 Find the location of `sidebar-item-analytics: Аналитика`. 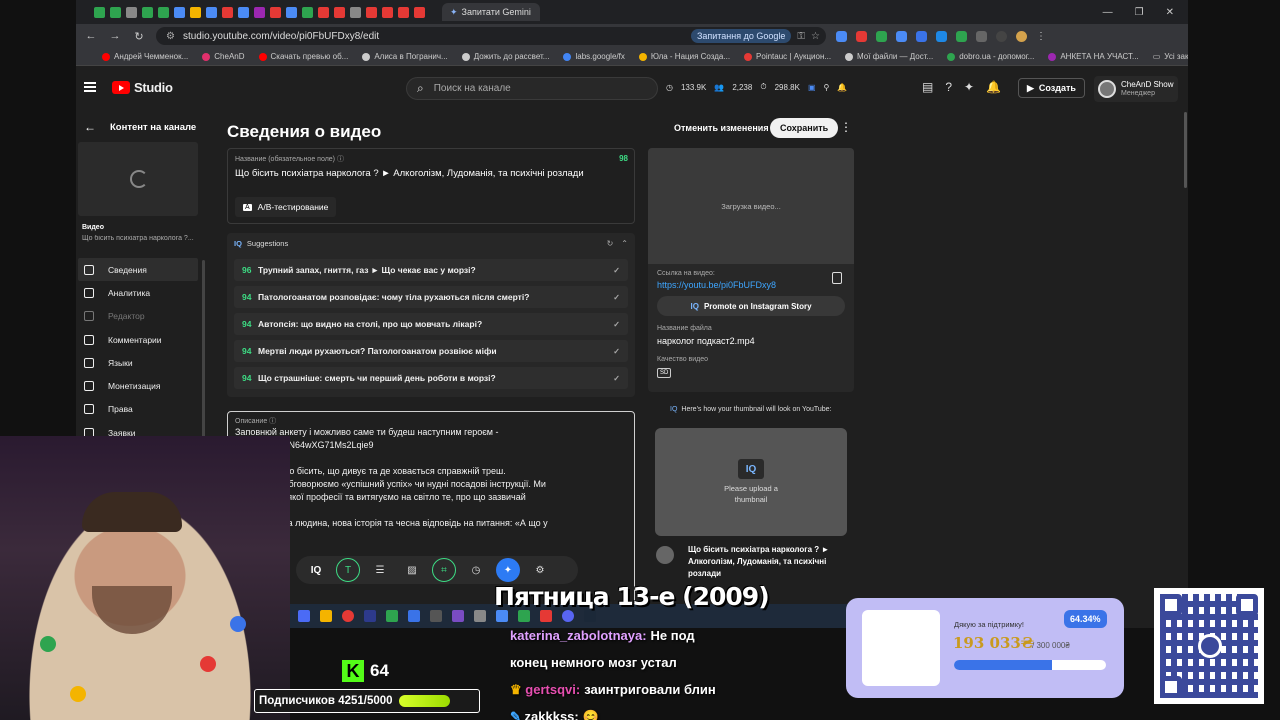

sidebar-item-analytics: Аналитика is located at coordinates (138, 292).